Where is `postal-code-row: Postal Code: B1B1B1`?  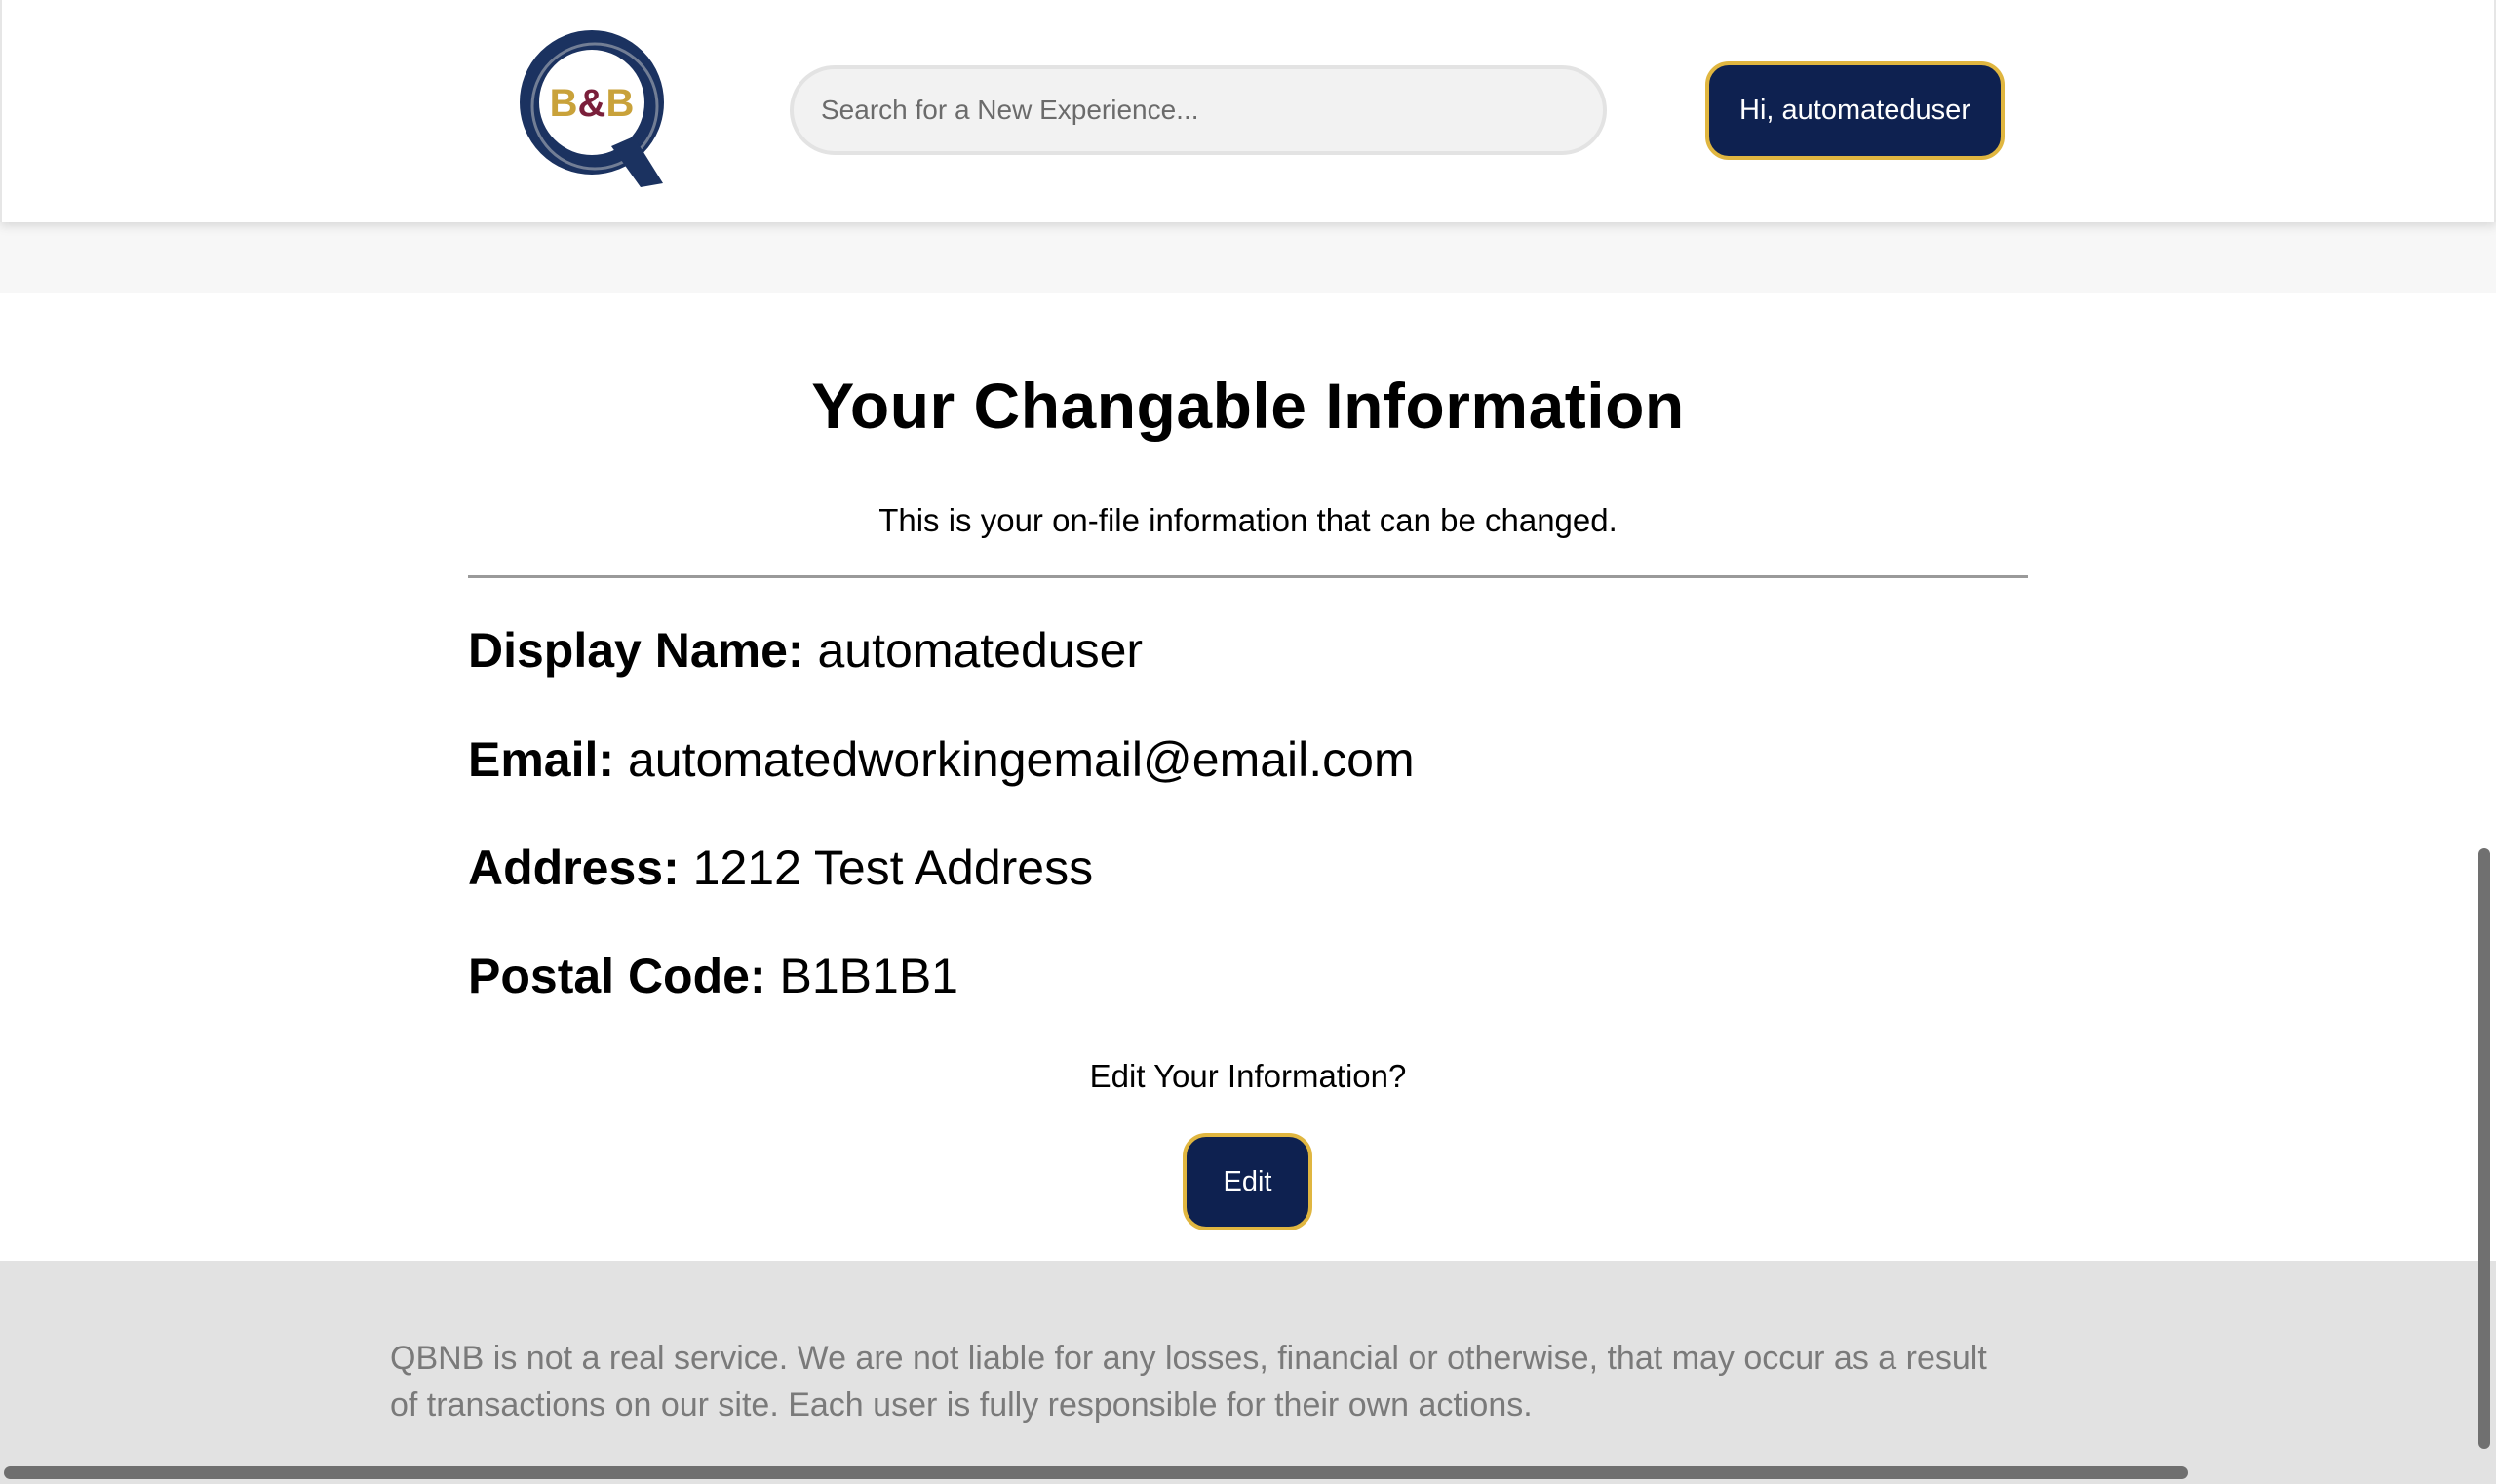 postal-code-row: Postal Code: B1B1B1 is located at coordinates (713, 976).